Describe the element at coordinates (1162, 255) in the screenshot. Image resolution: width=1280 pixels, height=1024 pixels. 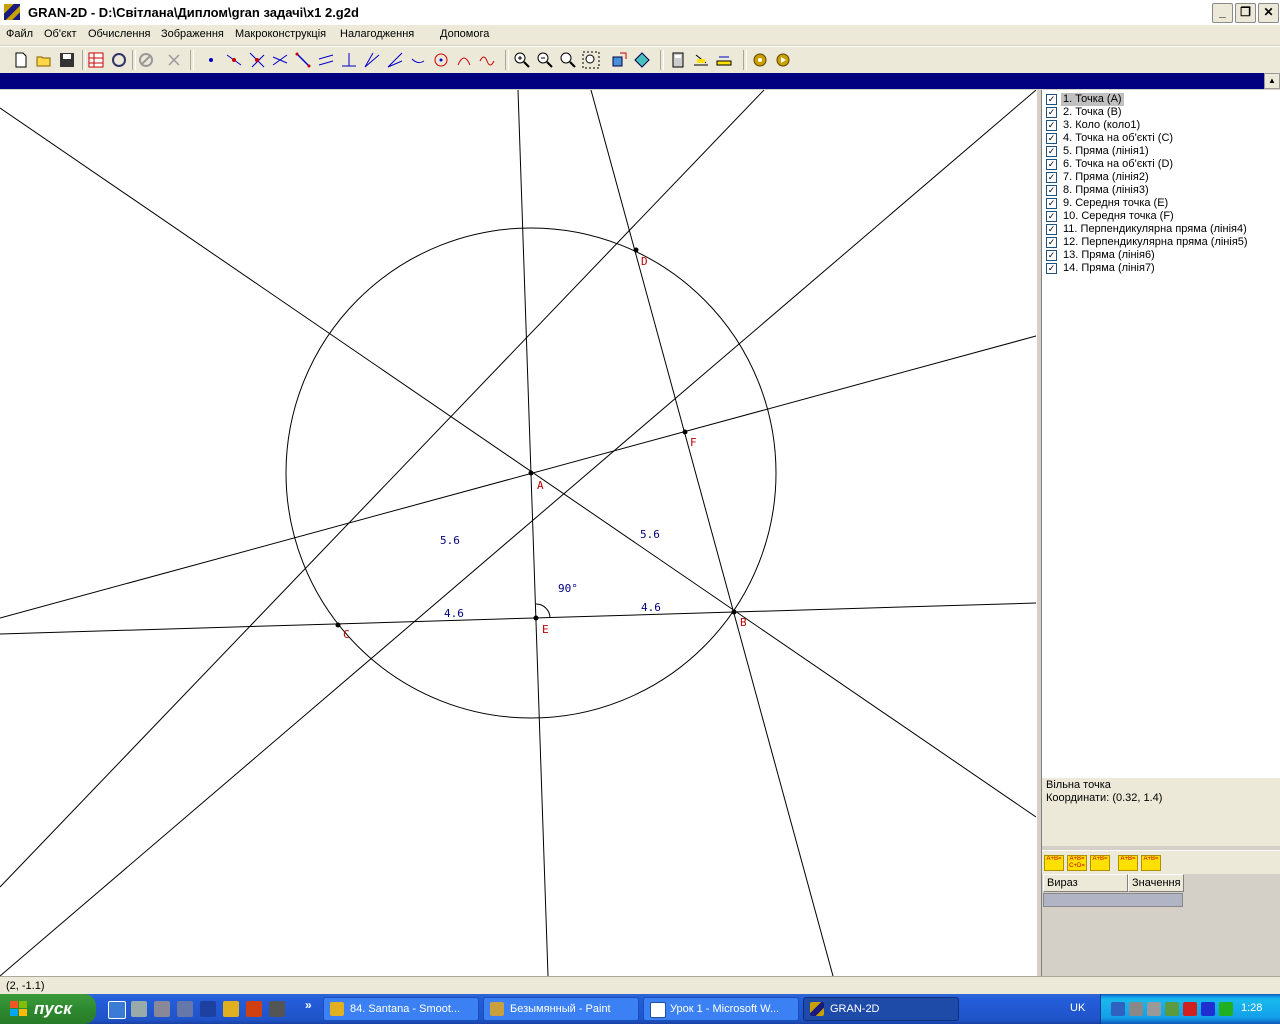
I see `object-item: ✓ 13. Пряма (лінія6)` at that location.